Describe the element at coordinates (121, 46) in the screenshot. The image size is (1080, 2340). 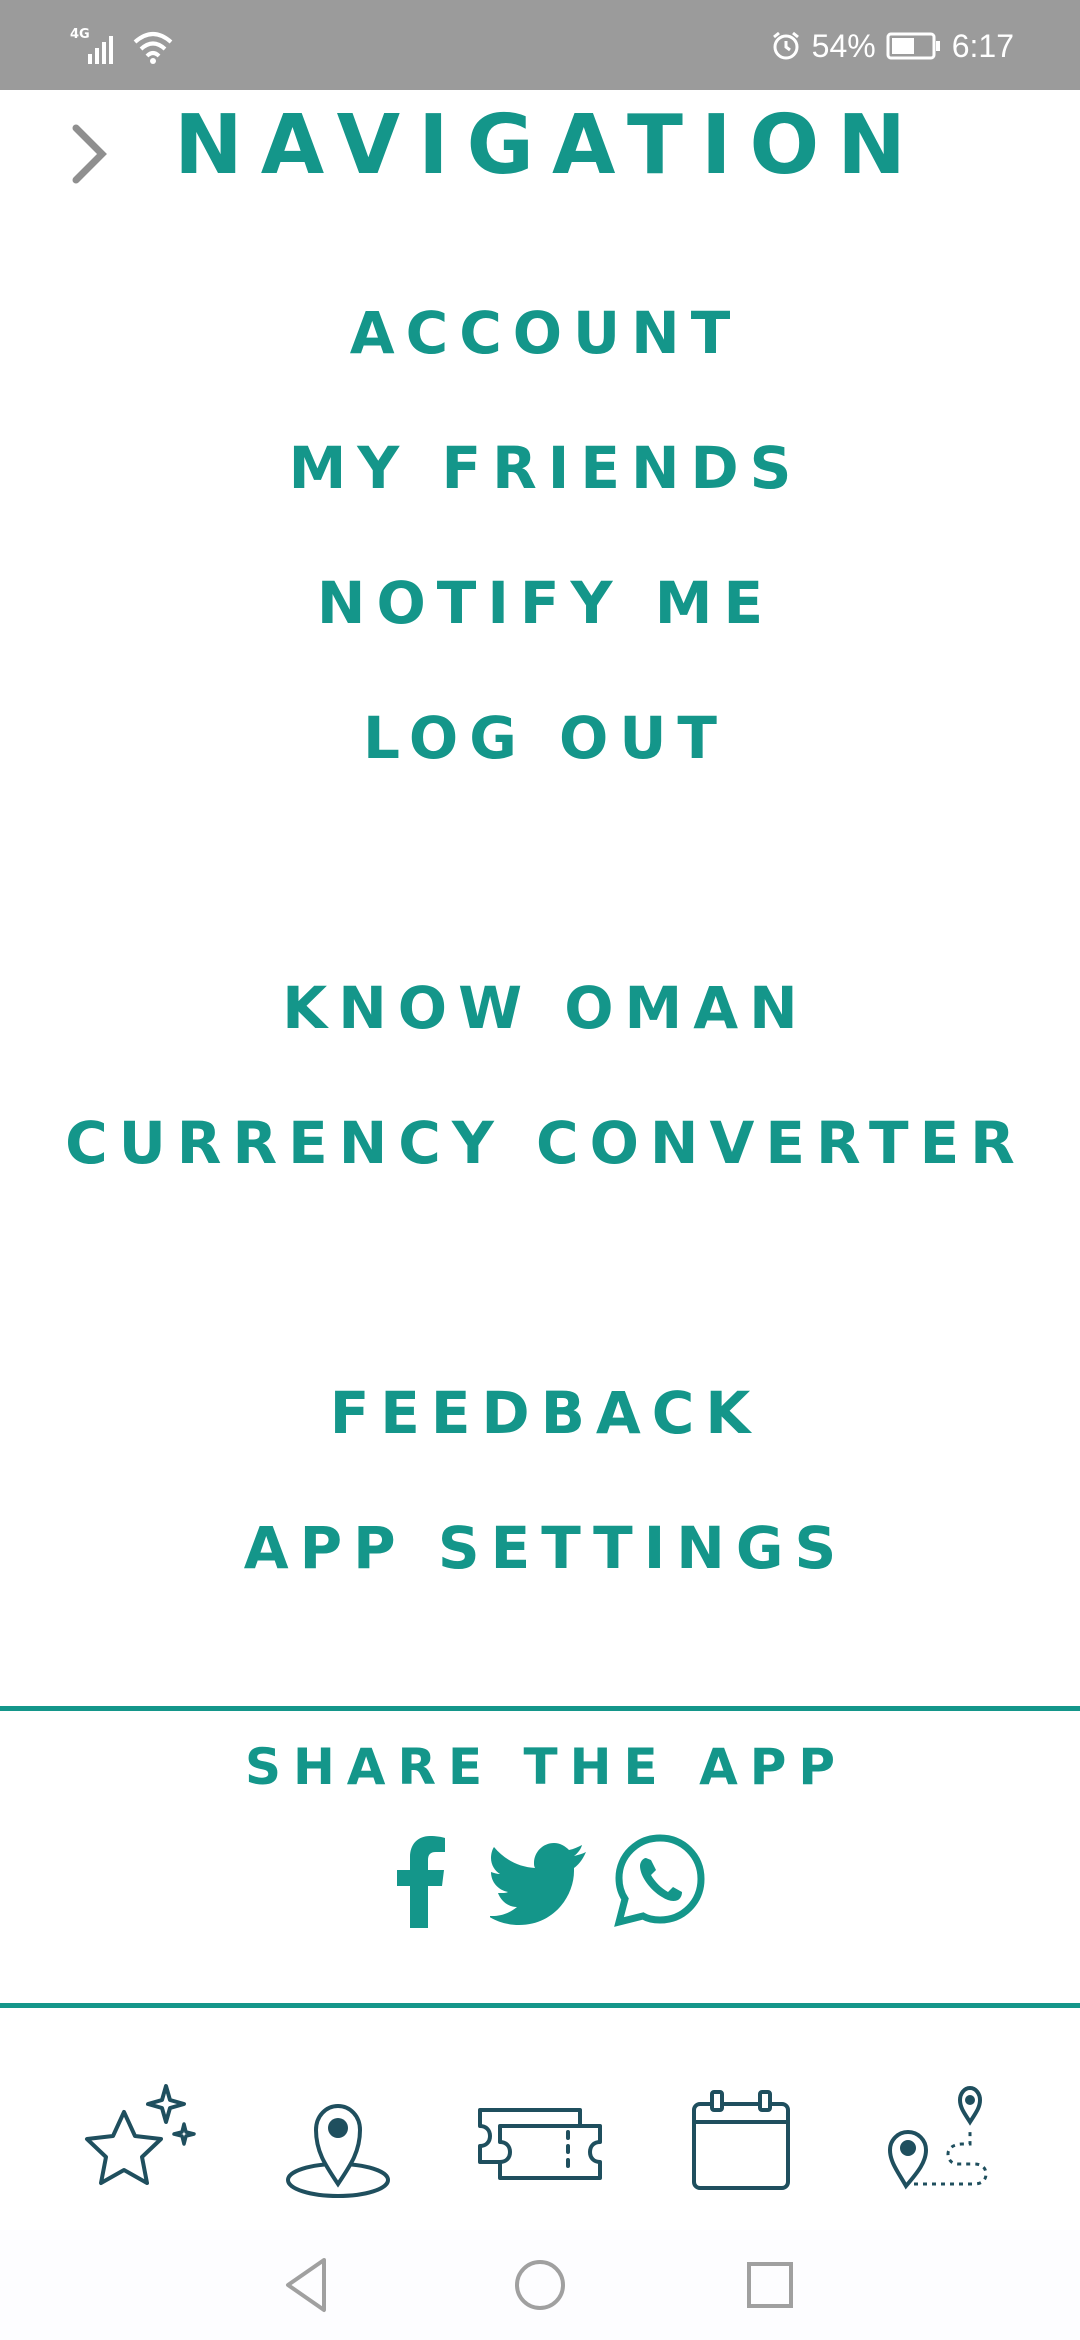
I see `status-left: 4G` at that location.